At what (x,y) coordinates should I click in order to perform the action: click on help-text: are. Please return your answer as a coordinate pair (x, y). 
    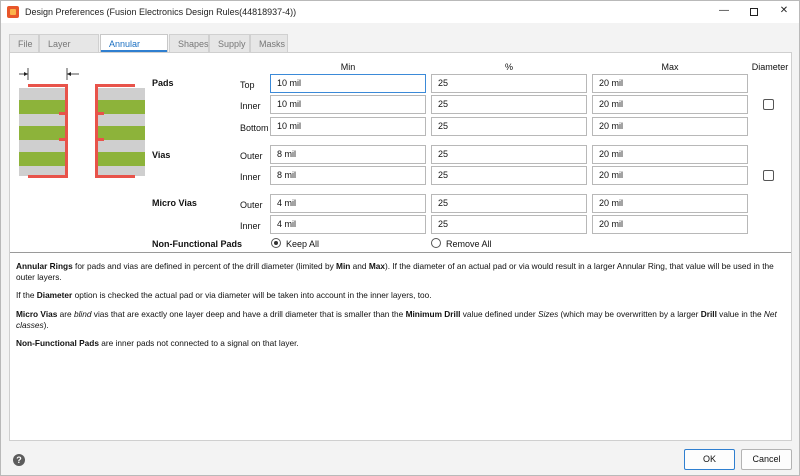
    Looking at the image, I should click on (65, 314).